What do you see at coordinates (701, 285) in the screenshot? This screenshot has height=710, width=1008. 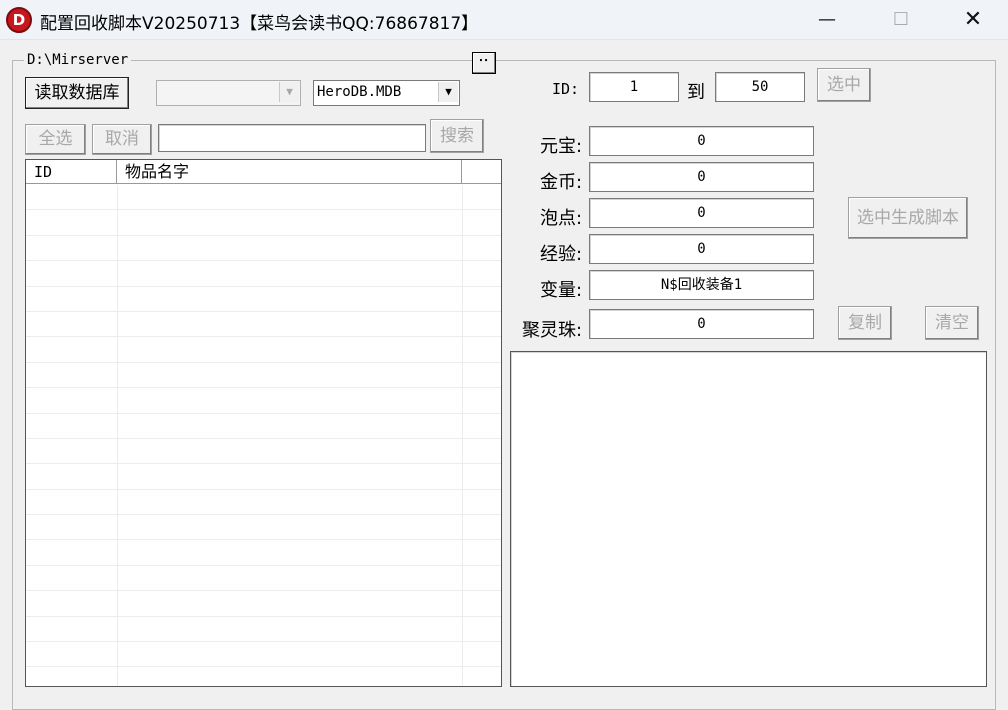 I see `variable-input: N$回收装备1` at bounding box center [701, 285].